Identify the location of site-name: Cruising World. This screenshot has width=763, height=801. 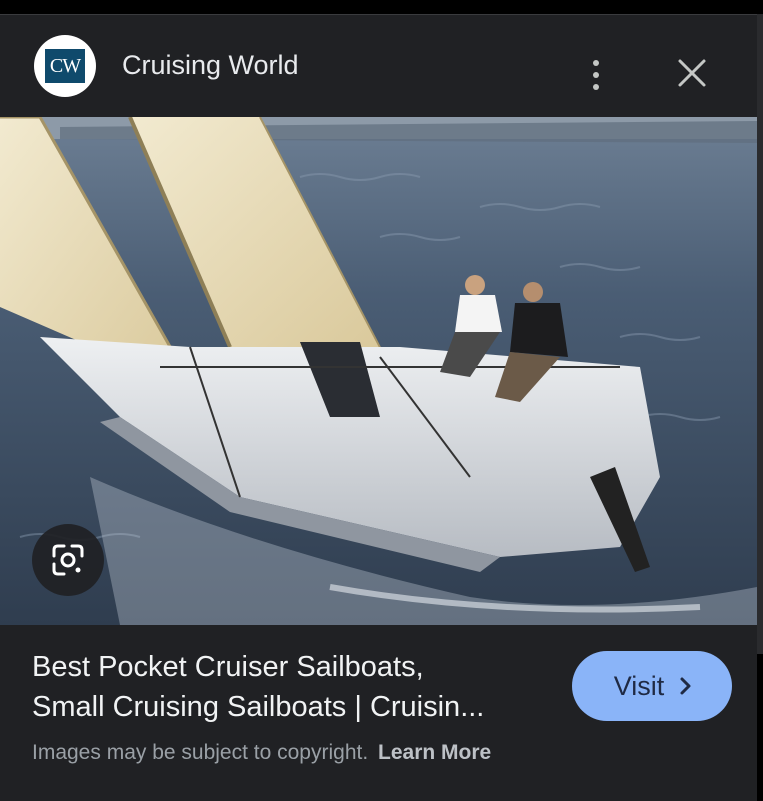
(210, 65).